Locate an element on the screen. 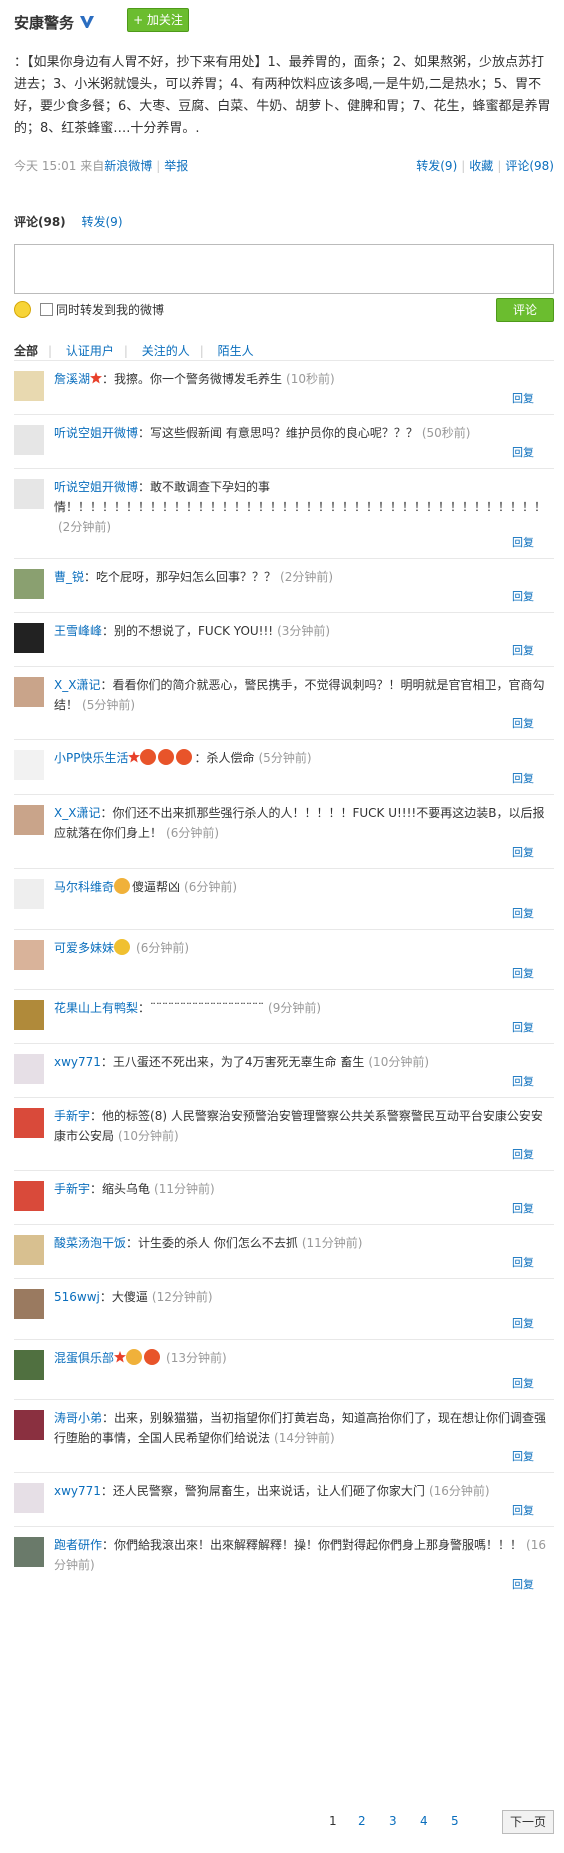 The image size is (564, 1853). submit-comment-button: 评论 is located at coordinates (525, 310).